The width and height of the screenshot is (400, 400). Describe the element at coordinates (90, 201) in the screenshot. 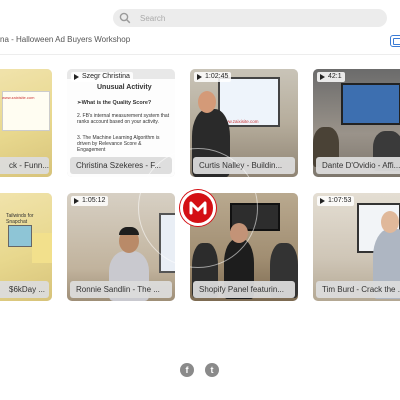

I see `video-duration: 1:05:12` at that location.